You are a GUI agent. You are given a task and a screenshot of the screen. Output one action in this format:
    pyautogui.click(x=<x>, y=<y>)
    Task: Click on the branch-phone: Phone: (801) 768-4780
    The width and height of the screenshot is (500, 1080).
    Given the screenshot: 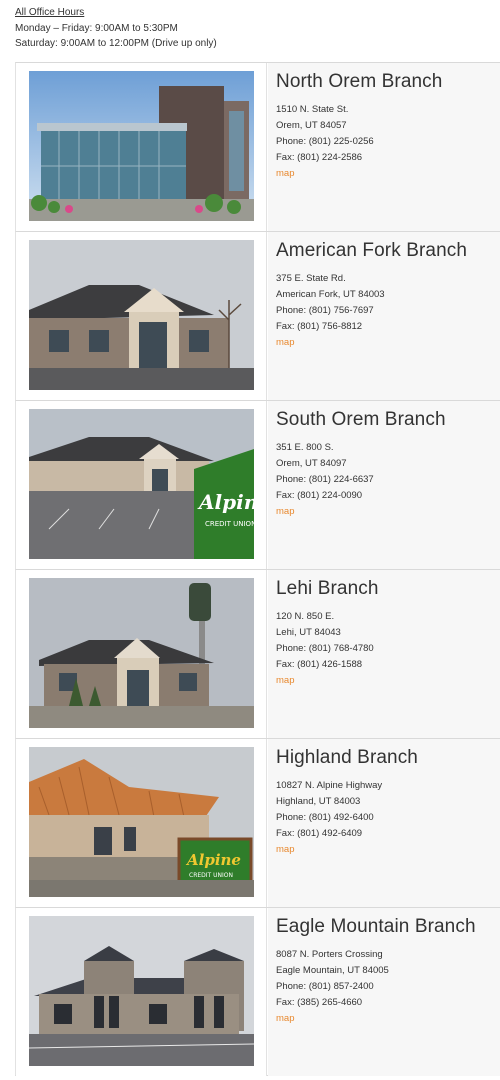 What is the action you would take?
    pyautogui.click(x=325, y=648)
    